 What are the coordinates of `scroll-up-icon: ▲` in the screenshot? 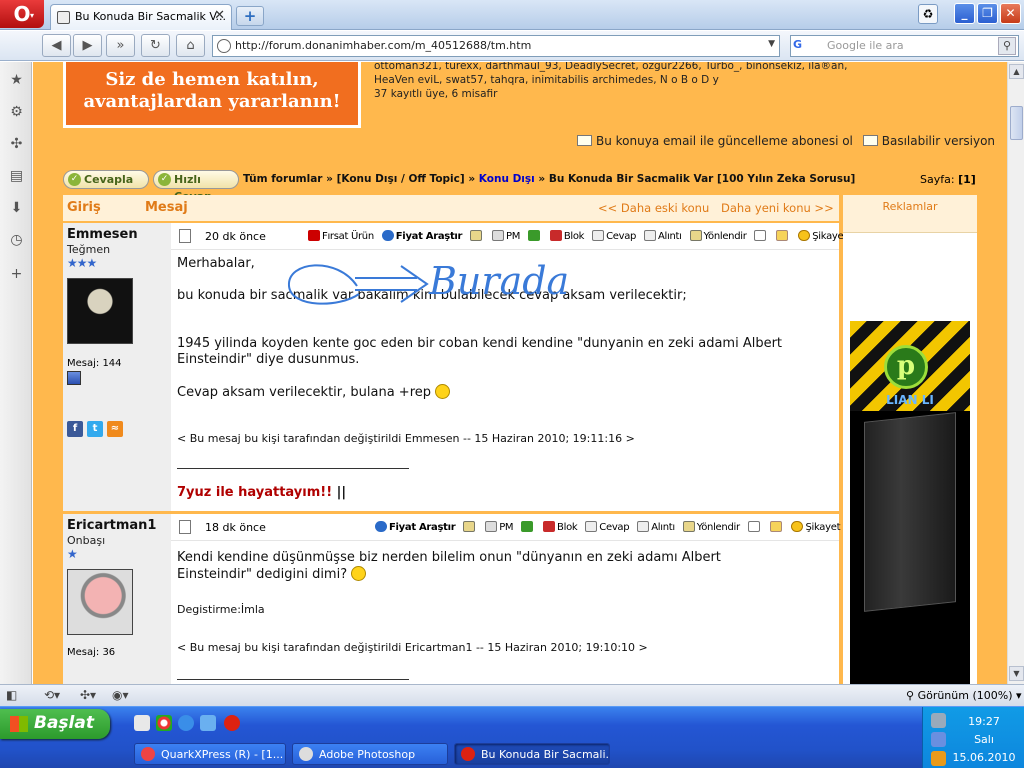 It's located at (1016, 71).